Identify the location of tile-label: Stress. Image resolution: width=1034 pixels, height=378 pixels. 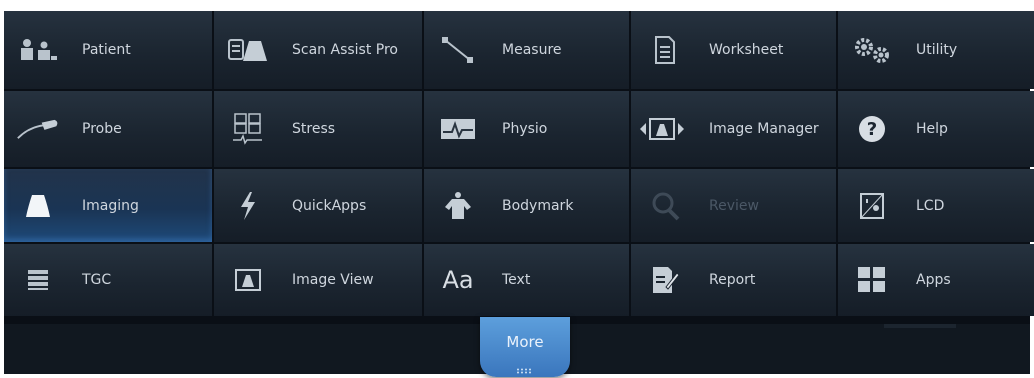
(314, 129).